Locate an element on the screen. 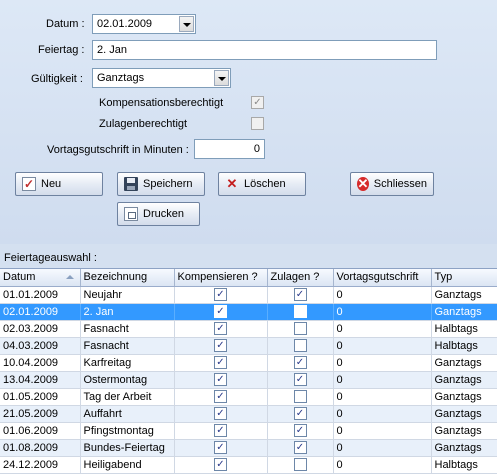 The image size is (497, 475). table-row: 13.04.2009 Ostermontag ✓ ✓ 0 Ganztags is located at coordinates (248, 380).